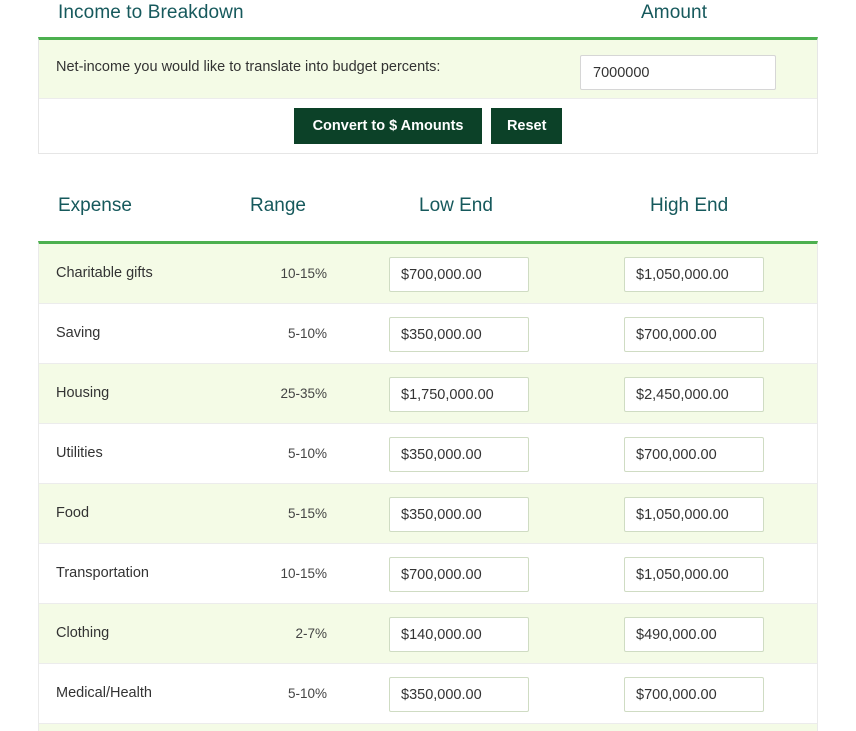  I want to click on column-header-high-end: High End, so click(689, 205).